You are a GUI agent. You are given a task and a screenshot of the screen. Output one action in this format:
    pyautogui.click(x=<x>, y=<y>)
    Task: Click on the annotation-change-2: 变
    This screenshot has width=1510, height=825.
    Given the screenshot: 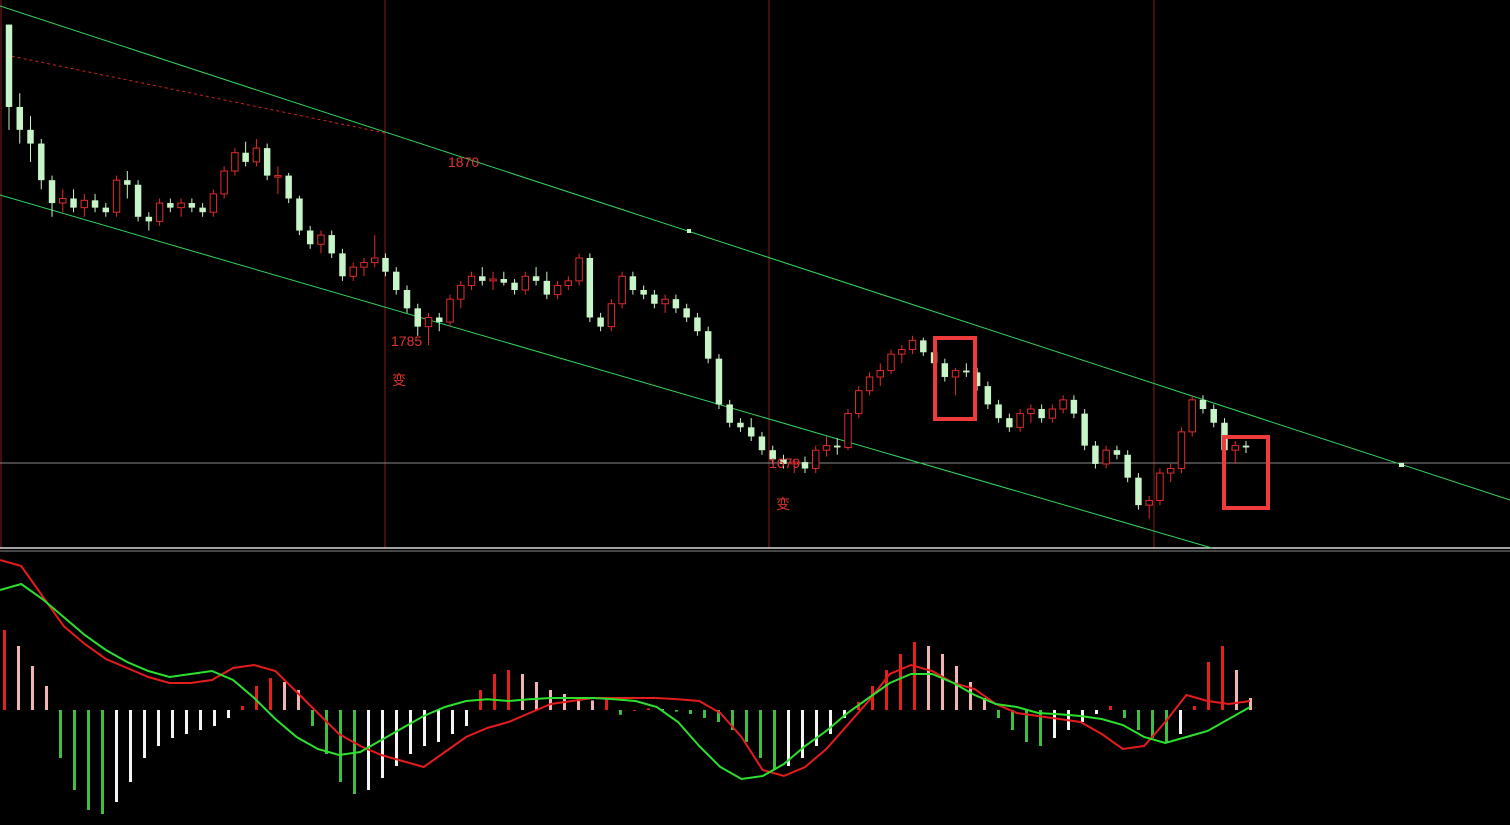 What is the action you would take?
    pyautogui.click(x=783, y=505)
    